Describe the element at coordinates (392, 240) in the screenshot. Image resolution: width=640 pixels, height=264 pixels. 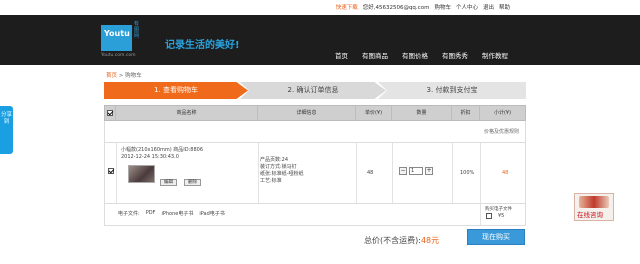
I see `total-label: 总价(不含运费):` at that location.